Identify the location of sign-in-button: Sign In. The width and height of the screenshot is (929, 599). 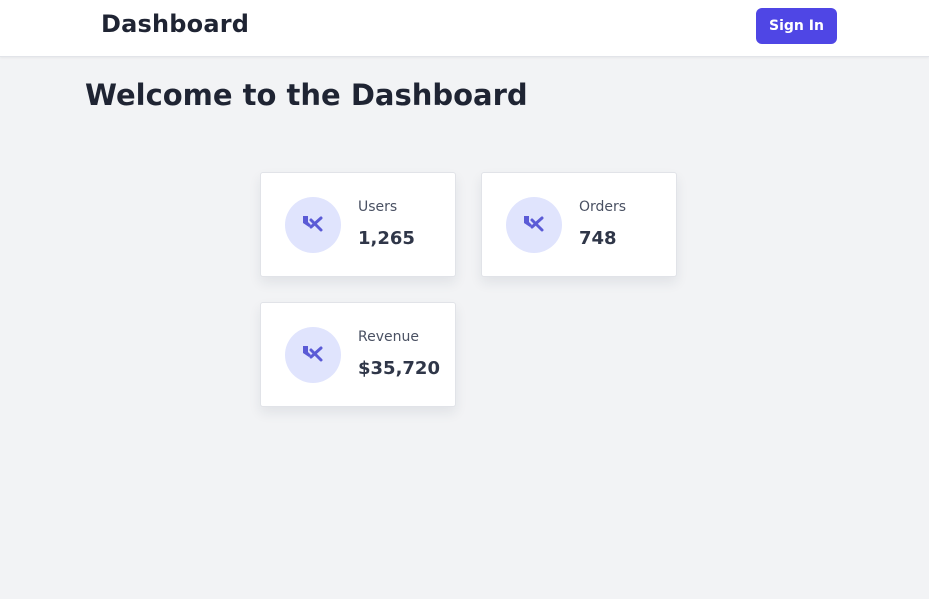
(796, 26).